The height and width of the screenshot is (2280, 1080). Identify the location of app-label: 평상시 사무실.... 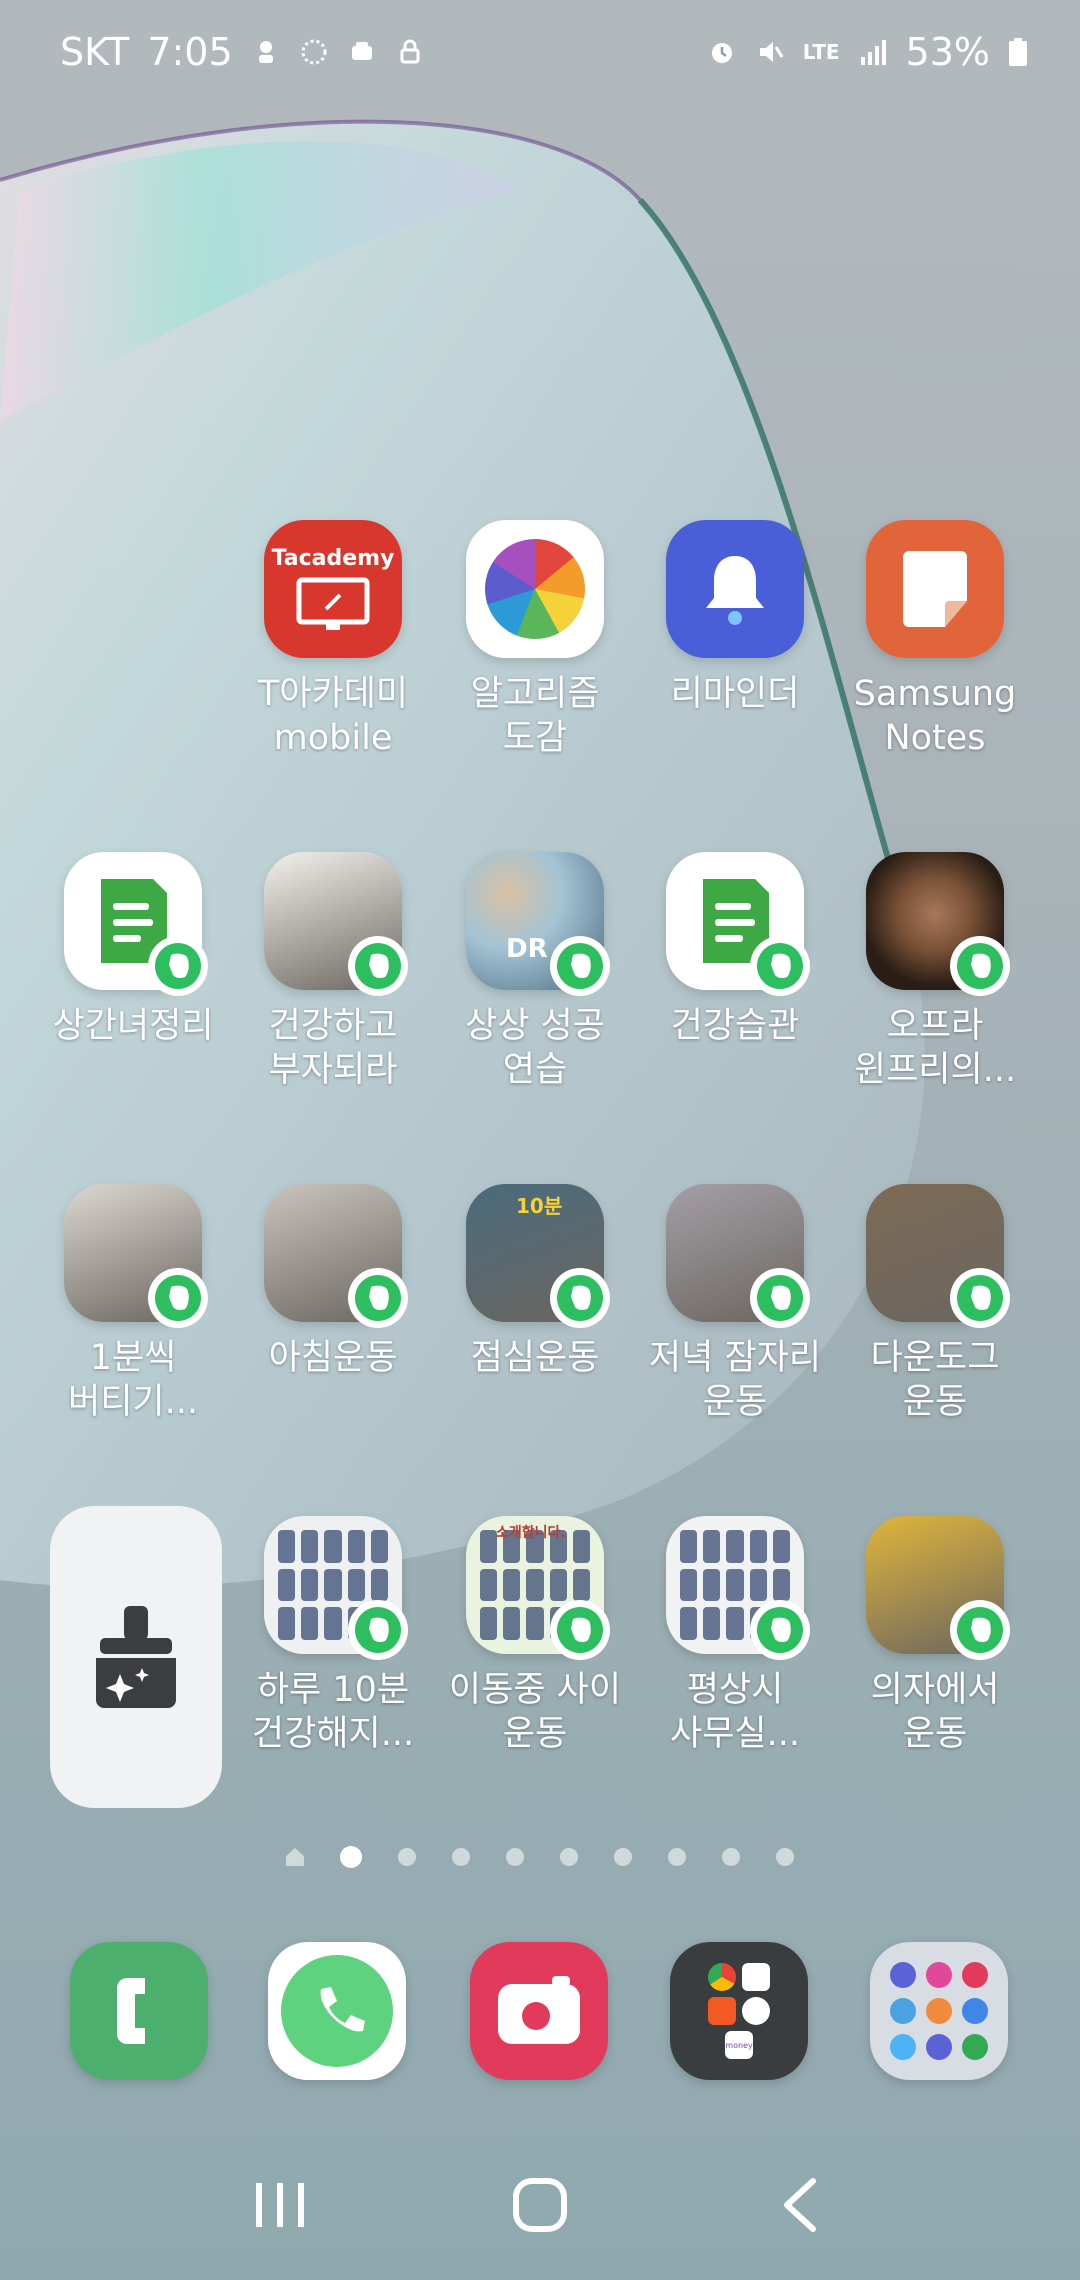
(735, 1712).